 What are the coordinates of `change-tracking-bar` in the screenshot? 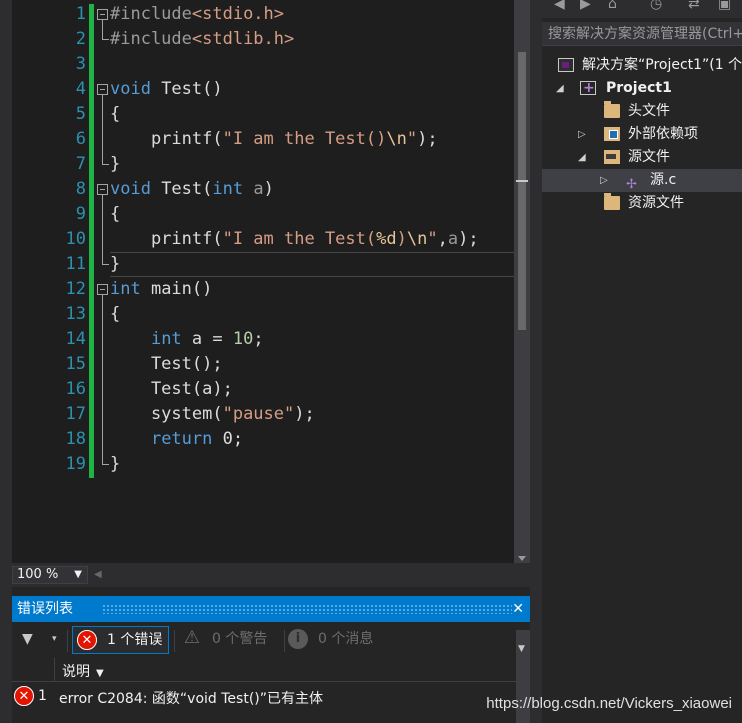 It's located at (91, 241).